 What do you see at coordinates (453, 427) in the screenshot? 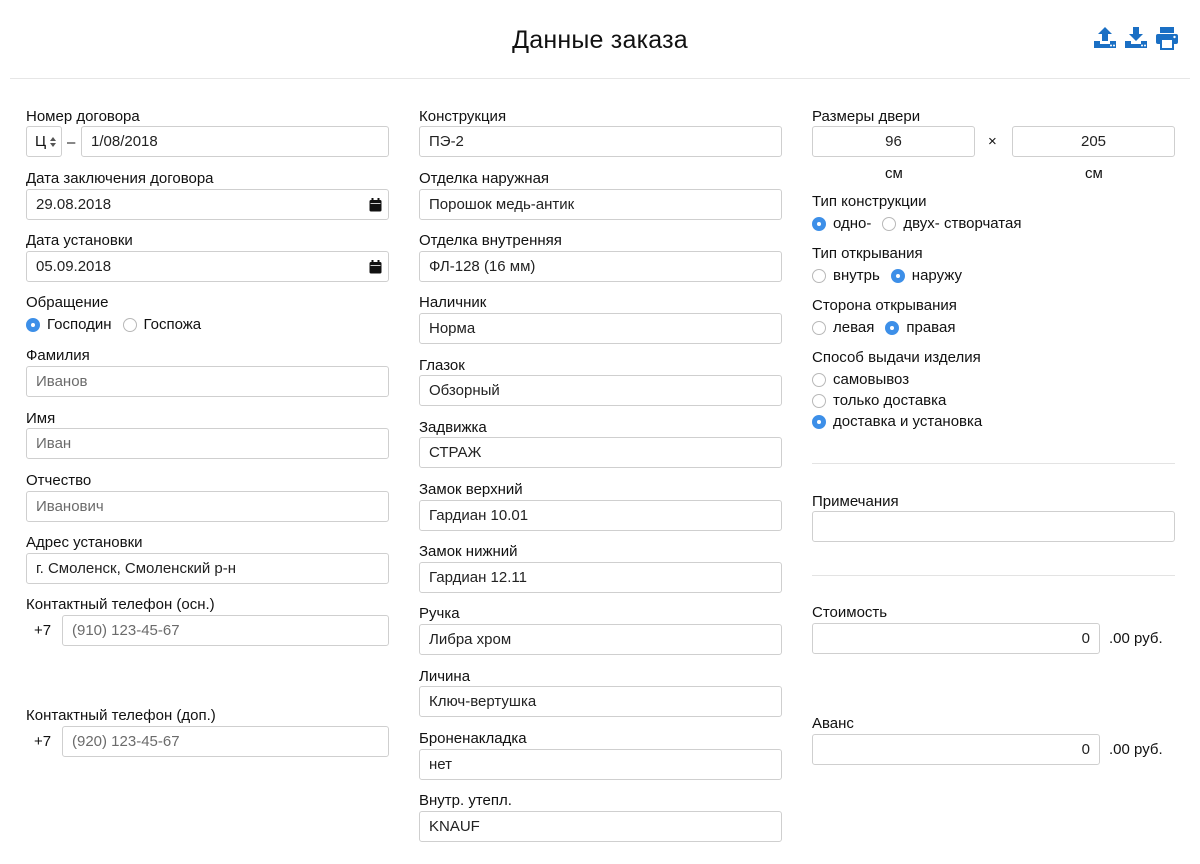
I see `latch-label: Задвижка` at bounding box center [453, 427].